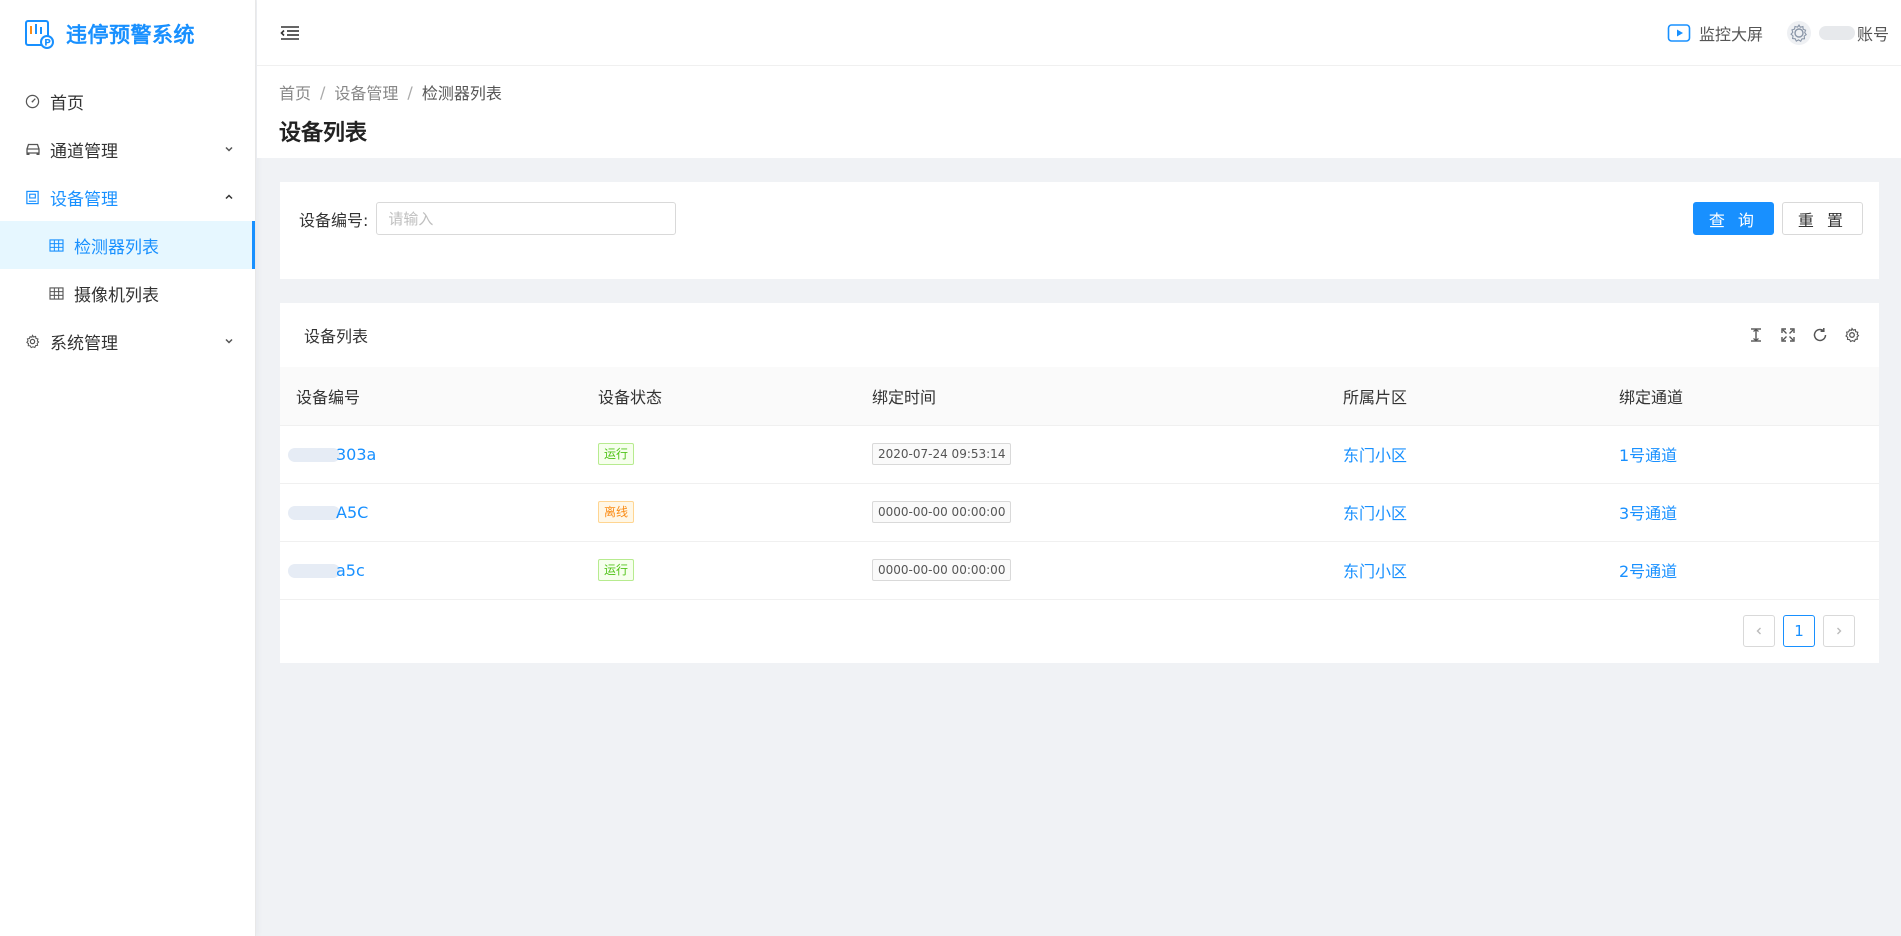  I want to click on table-header-row: 设备编号 设备状态 绑定时间 所属片区 绑定通道, so click(1079, 396).